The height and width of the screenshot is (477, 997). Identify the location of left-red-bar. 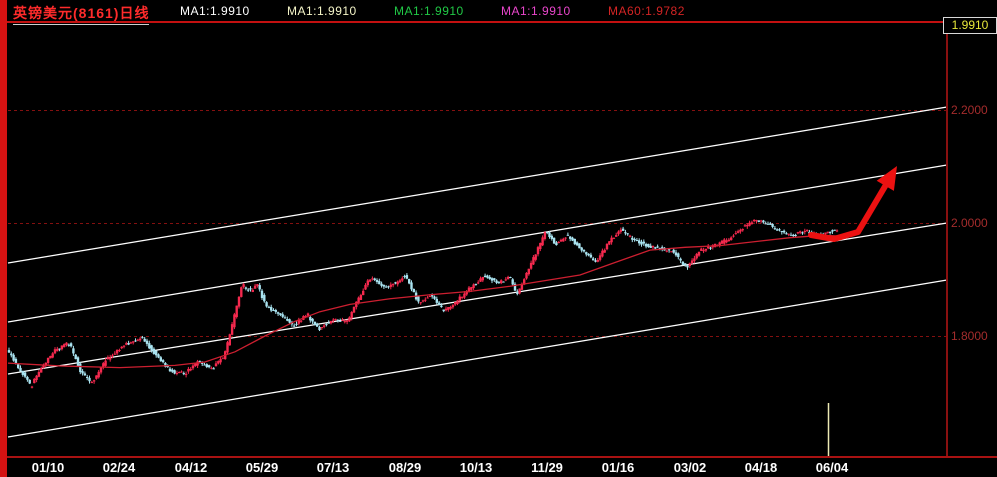
(3, 238).